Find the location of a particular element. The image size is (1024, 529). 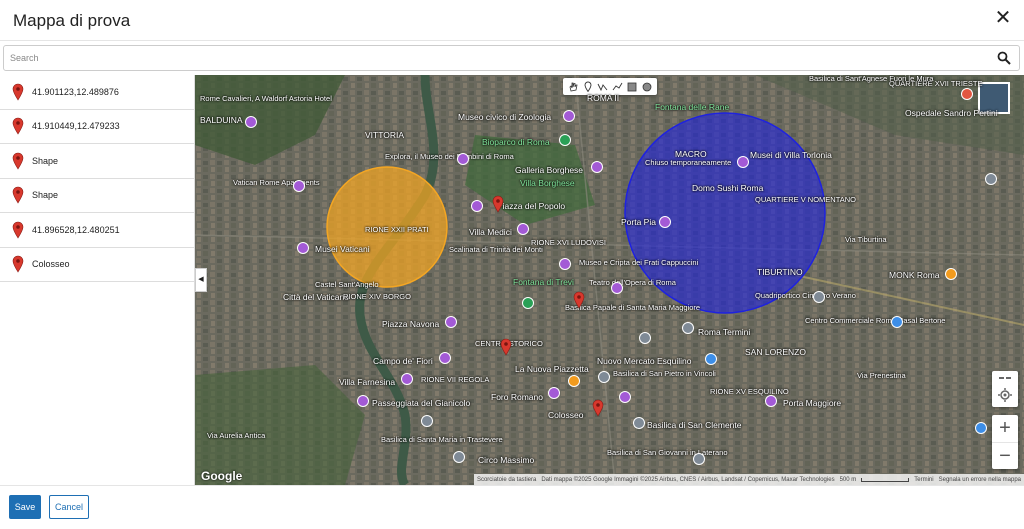

list-item: 41.910449,12.479233 is located at coordinates (97, 127).